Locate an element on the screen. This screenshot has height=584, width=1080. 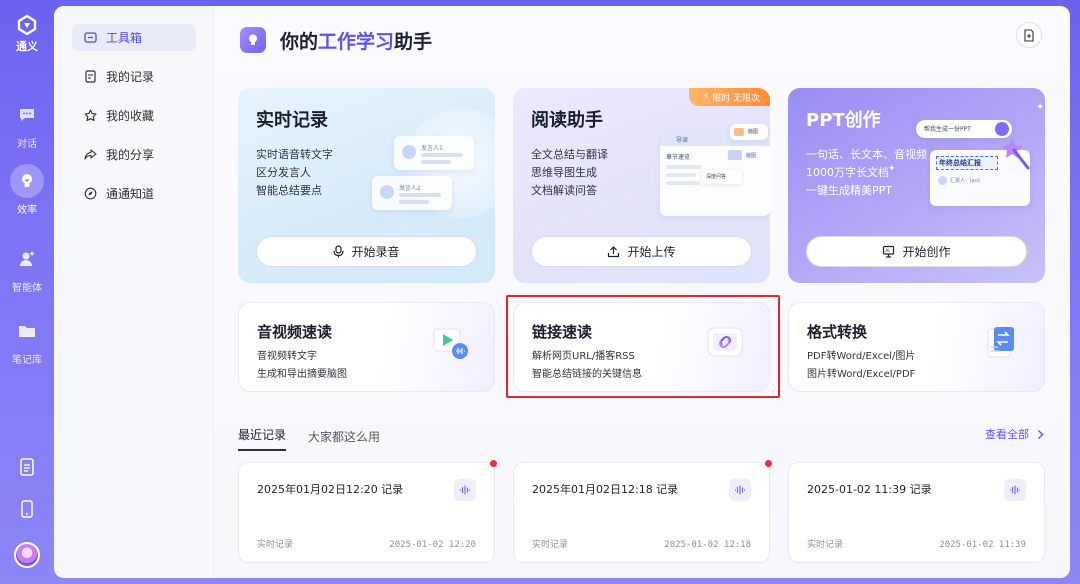
record-icon is located at coordinates (90, 76).